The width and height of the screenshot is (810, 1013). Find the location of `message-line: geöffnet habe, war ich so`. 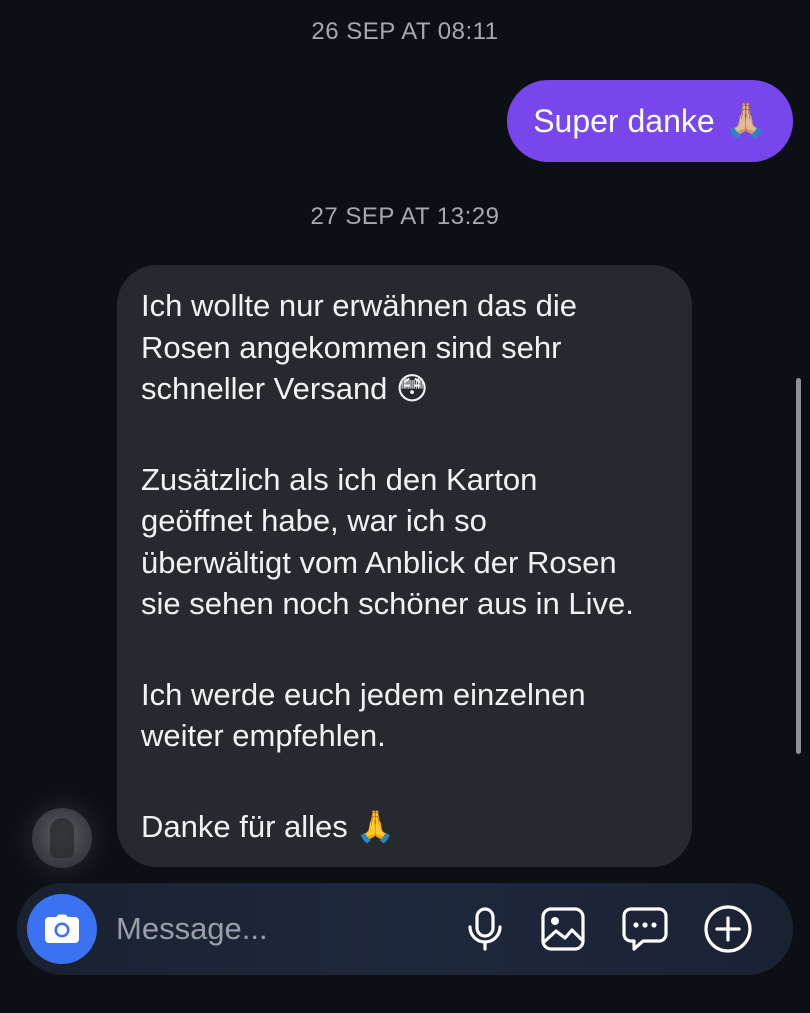

message-line: geöffnet habe, war ich so is located at coordinates (314, 520).